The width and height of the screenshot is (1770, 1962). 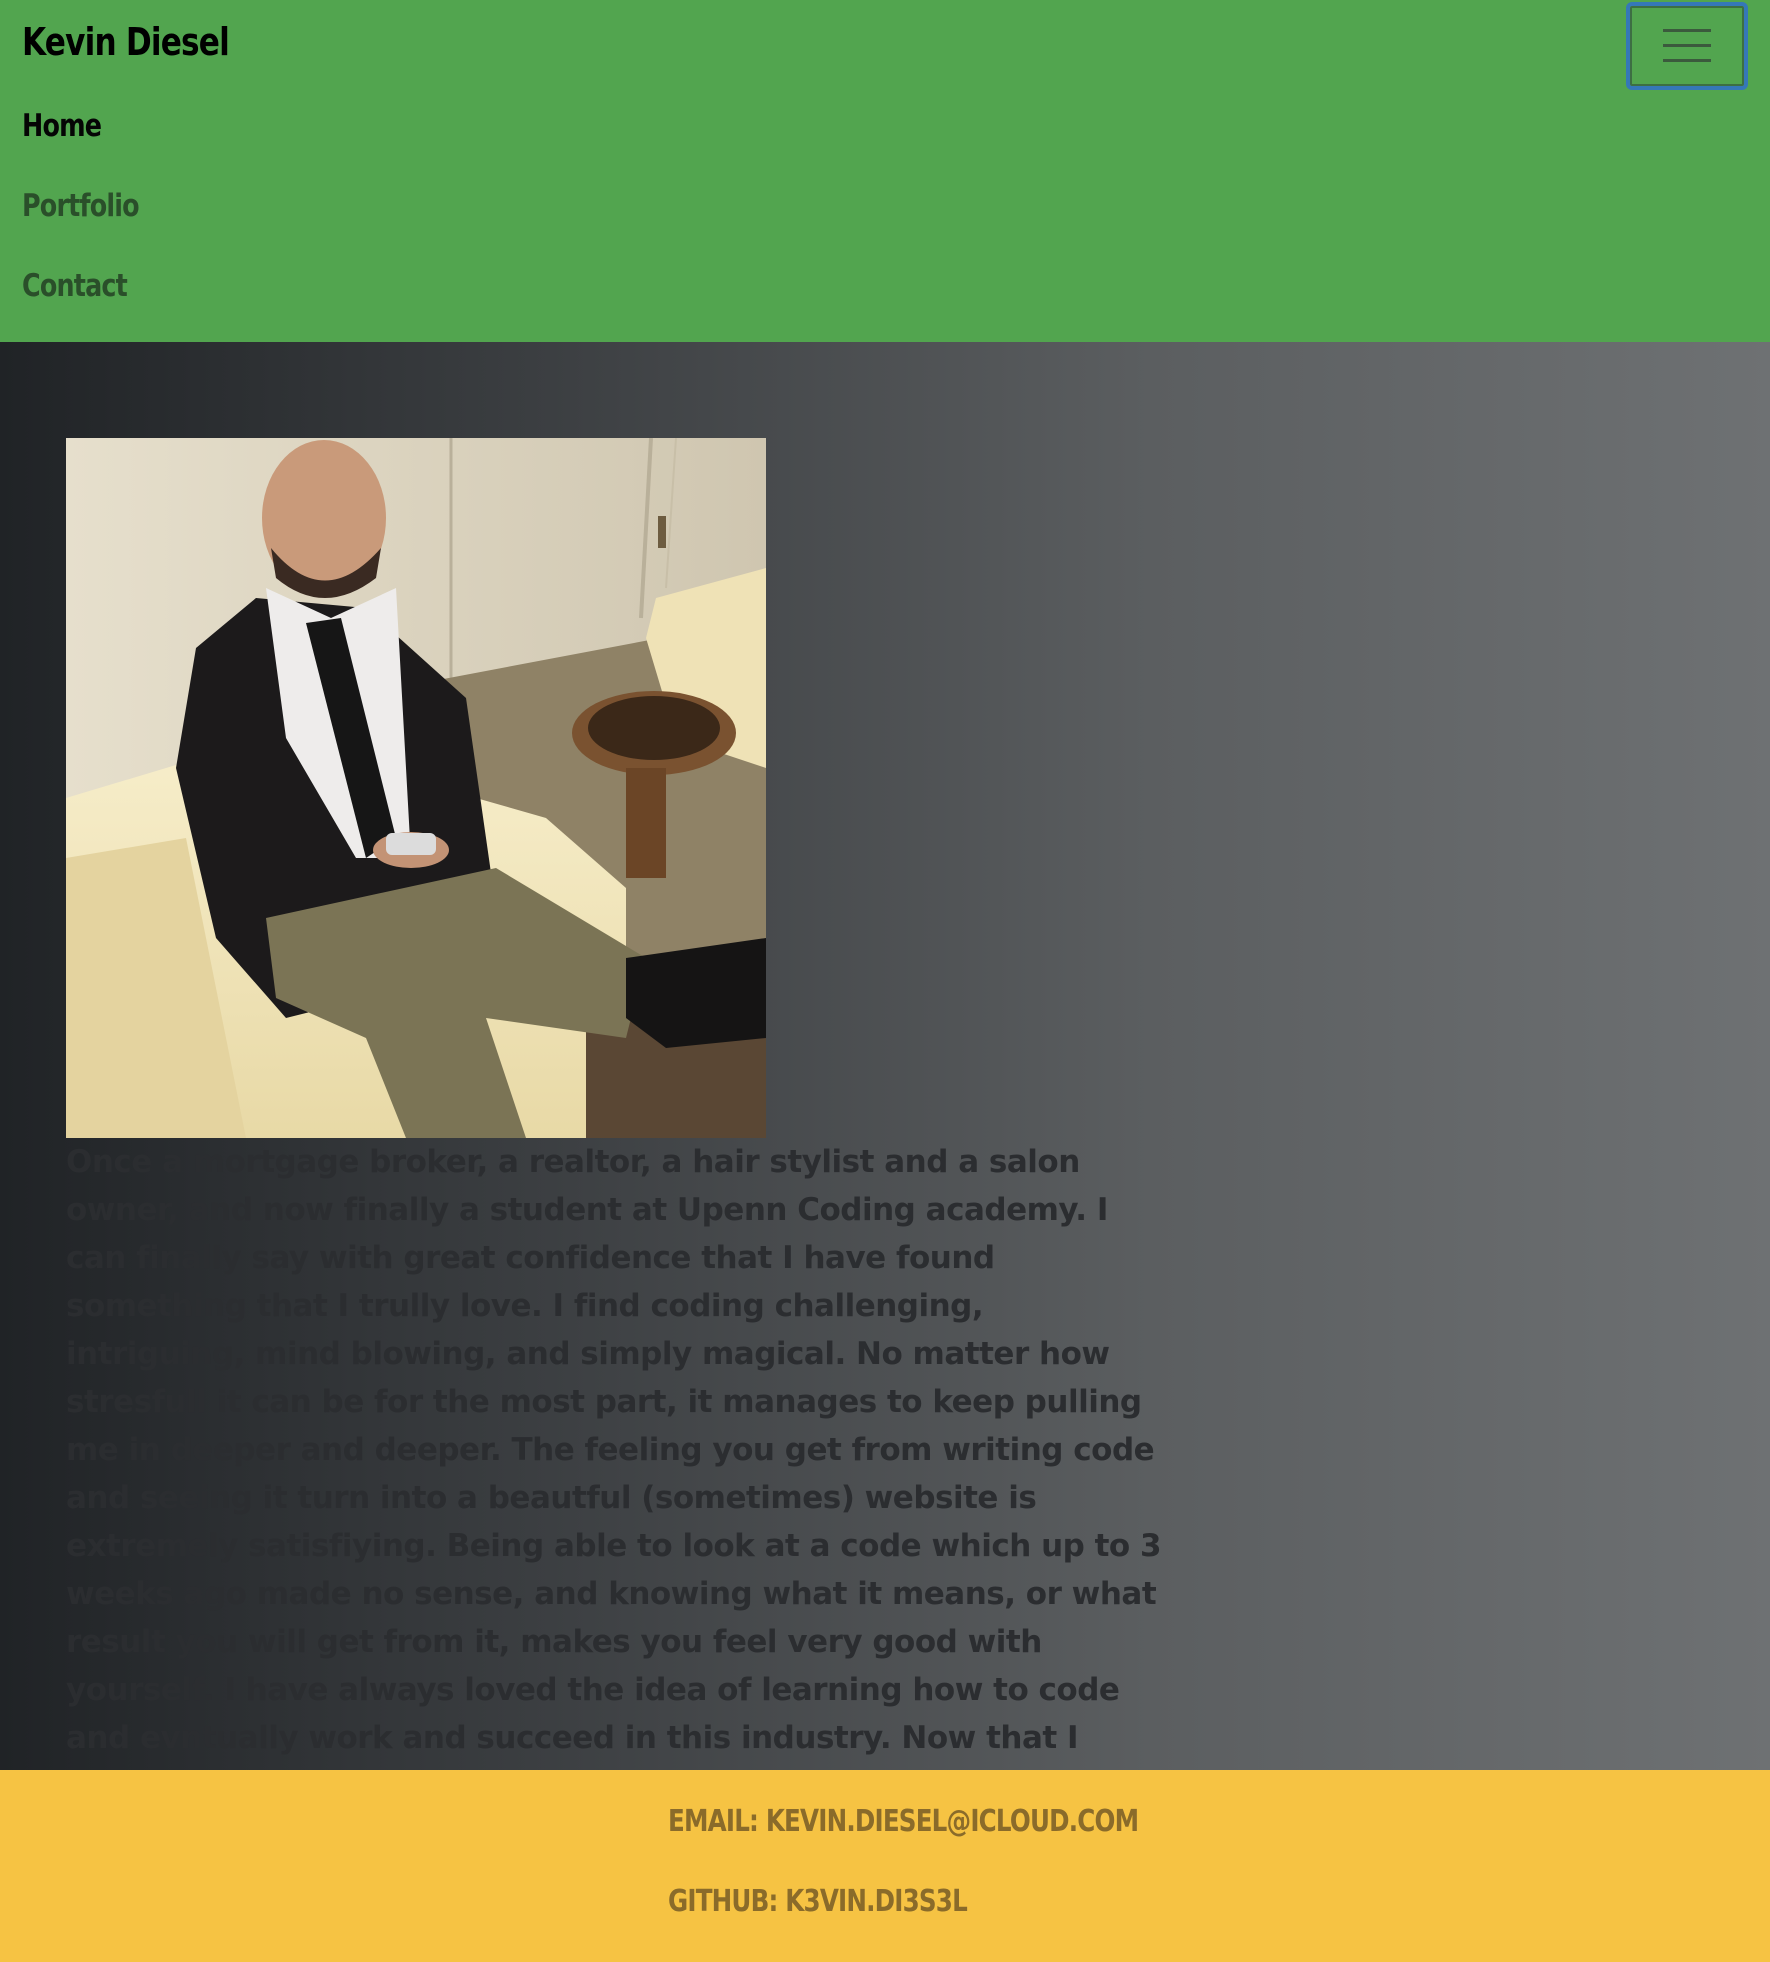 I want to click on nav-link-contact: Contact, so click(x=80, y=300).